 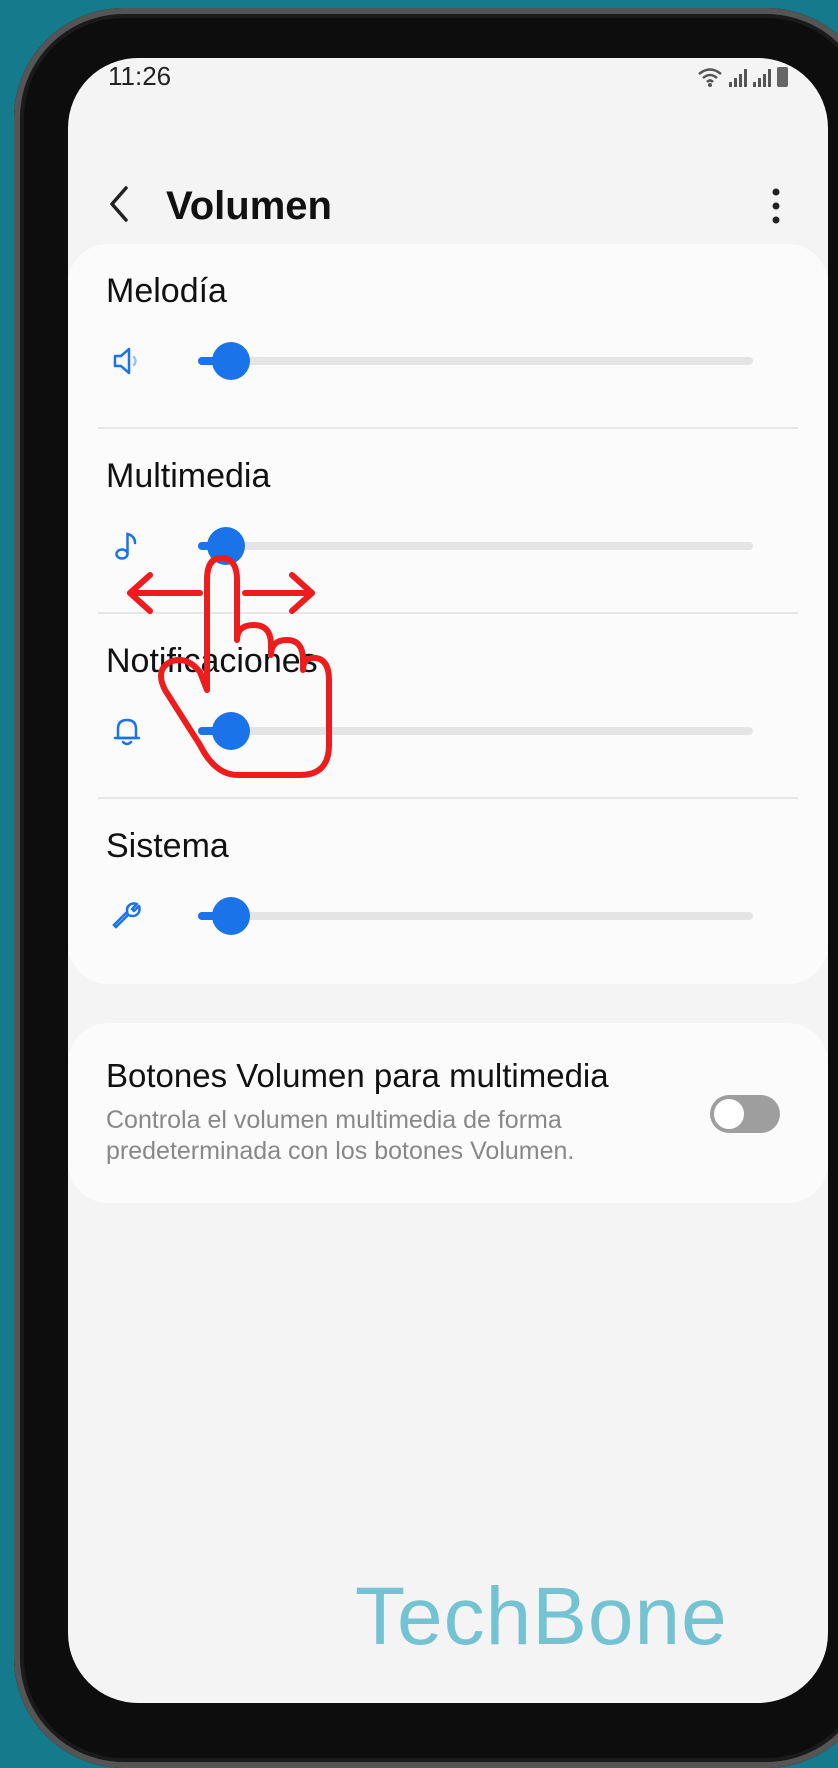 I want to click on wrench-icon, so click(x=126, y=915).